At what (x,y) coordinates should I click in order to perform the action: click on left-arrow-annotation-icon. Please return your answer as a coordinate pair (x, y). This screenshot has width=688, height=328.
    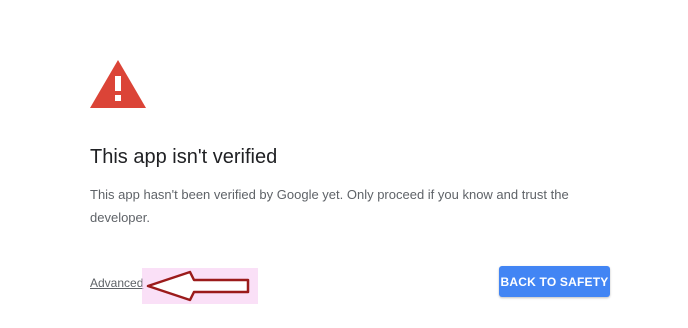
    Looking at the image, I should click on (200, 286).